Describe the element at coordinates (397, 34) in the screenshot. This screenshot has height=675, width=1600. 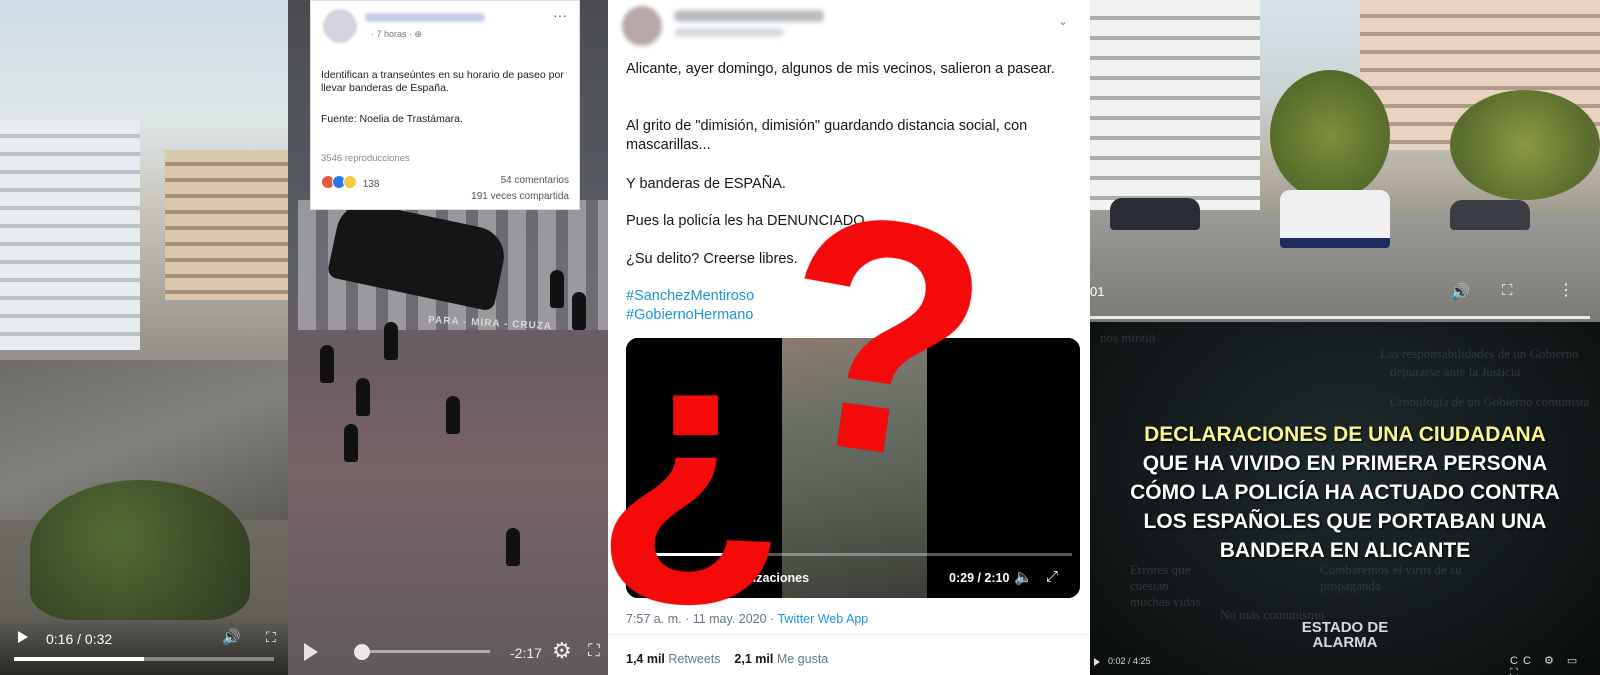
I see `post-time: · 7 horas · ⊕` at that location.